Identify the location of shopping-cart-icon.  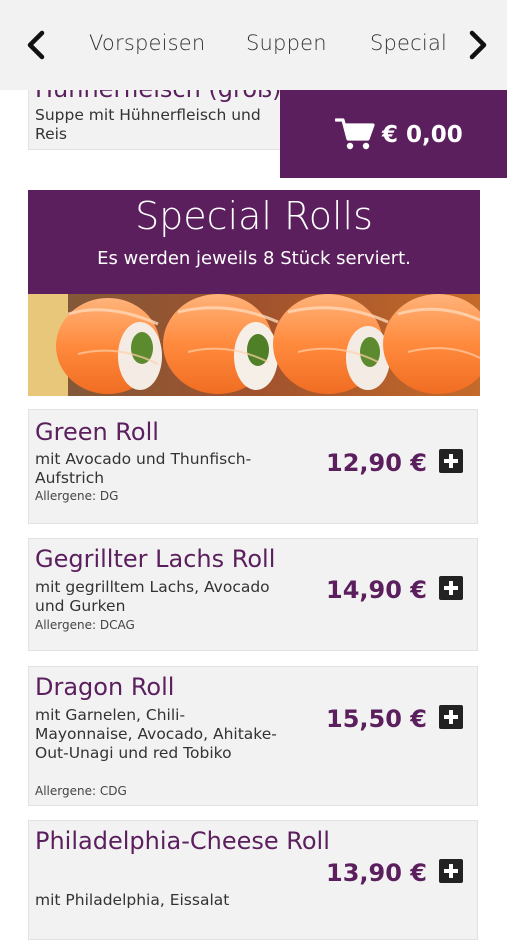
(355, 134).